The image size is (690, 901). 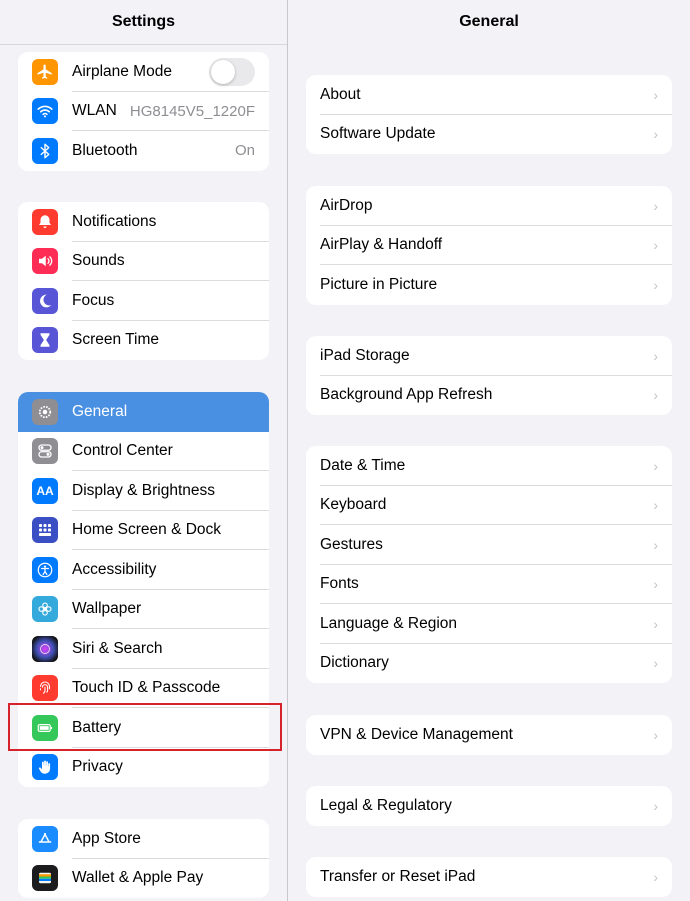 What do you see at coordinates (45, 767) in the screenshot?
I see `hand-icon` at bounding box center [45, 767].